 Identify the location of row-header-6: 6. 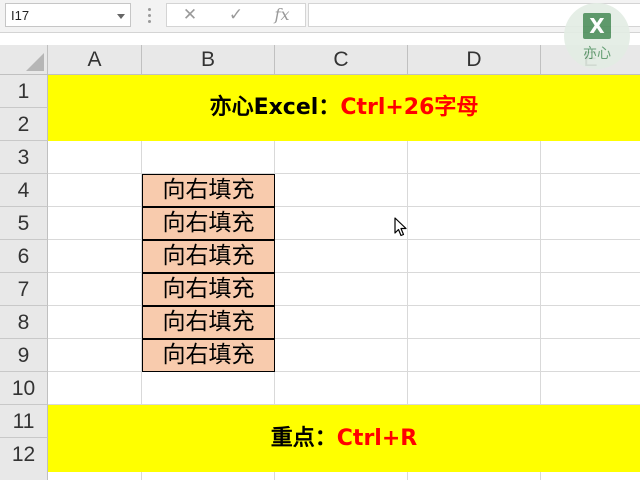
(24, 256).